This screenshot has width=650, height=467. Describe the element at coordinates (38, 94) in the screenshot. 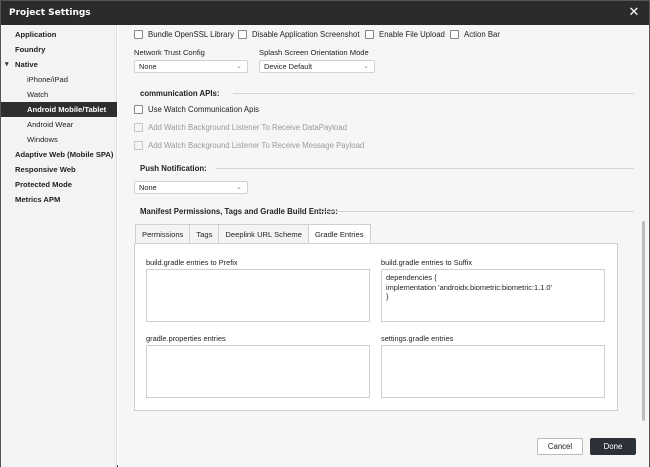

I see `sidebar-item-label: Watch` at that location.